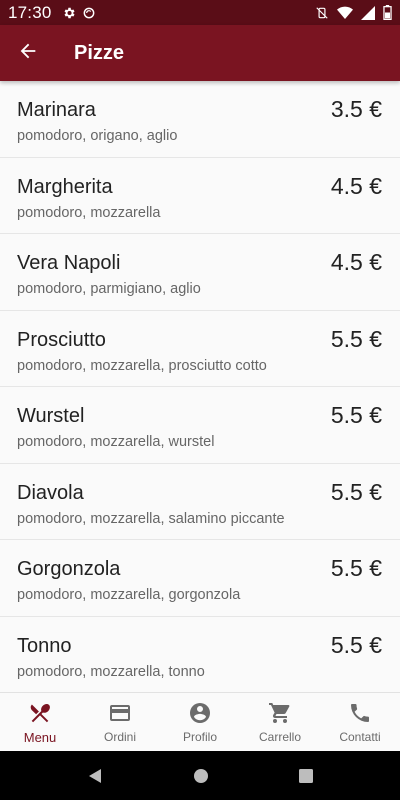 Image resolution: width=400 pixels, height=800 pixels. I want to click on item-name: Gorgonzola, so click(69, 569).